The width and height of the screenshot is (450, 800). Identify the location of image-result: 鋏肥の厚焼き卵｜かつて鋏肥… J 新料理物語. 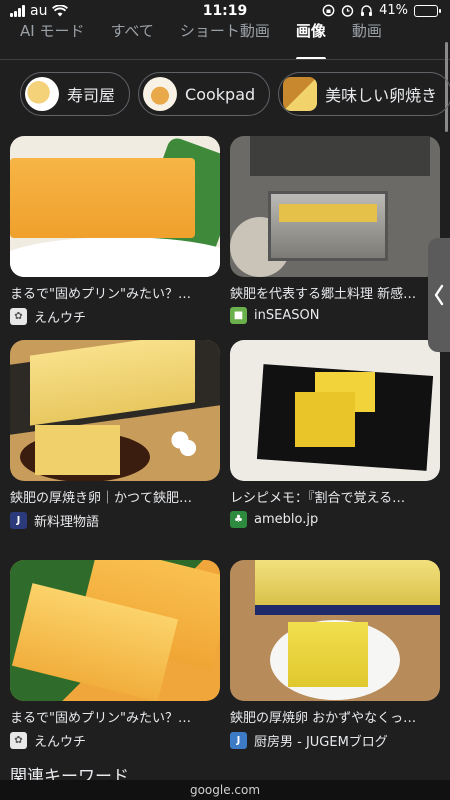
(115, 435).